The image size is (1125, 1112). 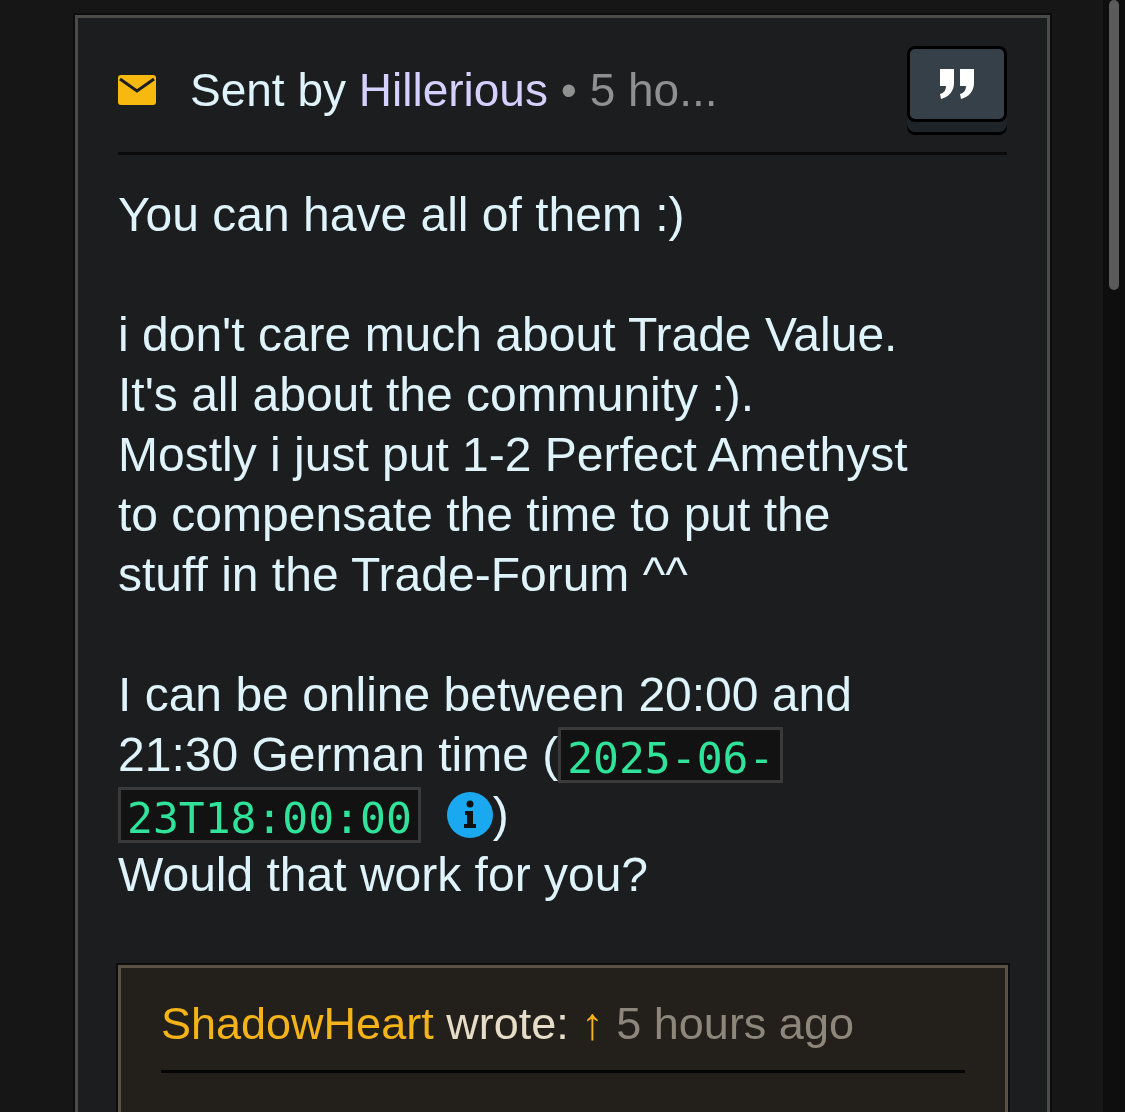 I want to click on message-text: I can be online between 20:00 and, so click(x=485, y=695).